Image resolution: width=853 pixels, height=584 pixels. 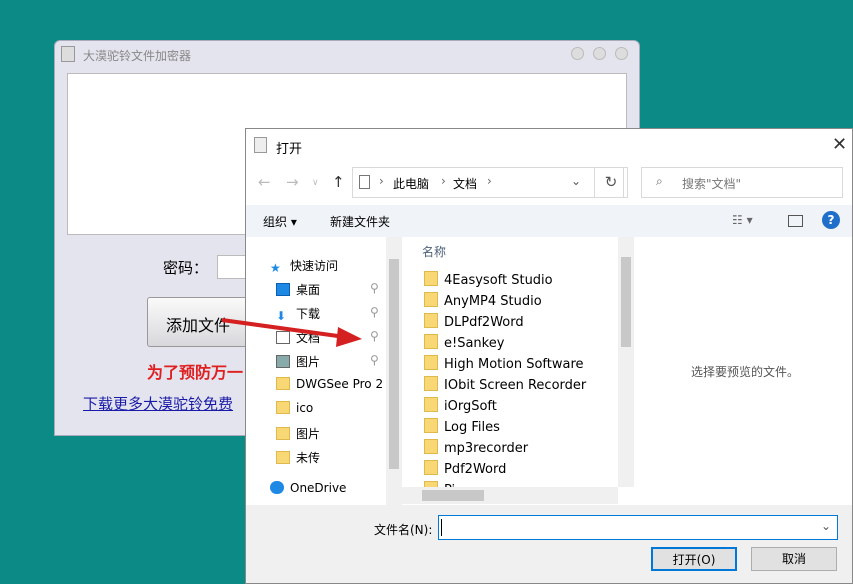 I want to click on annotation-arrow, so click(x=291, y=332).